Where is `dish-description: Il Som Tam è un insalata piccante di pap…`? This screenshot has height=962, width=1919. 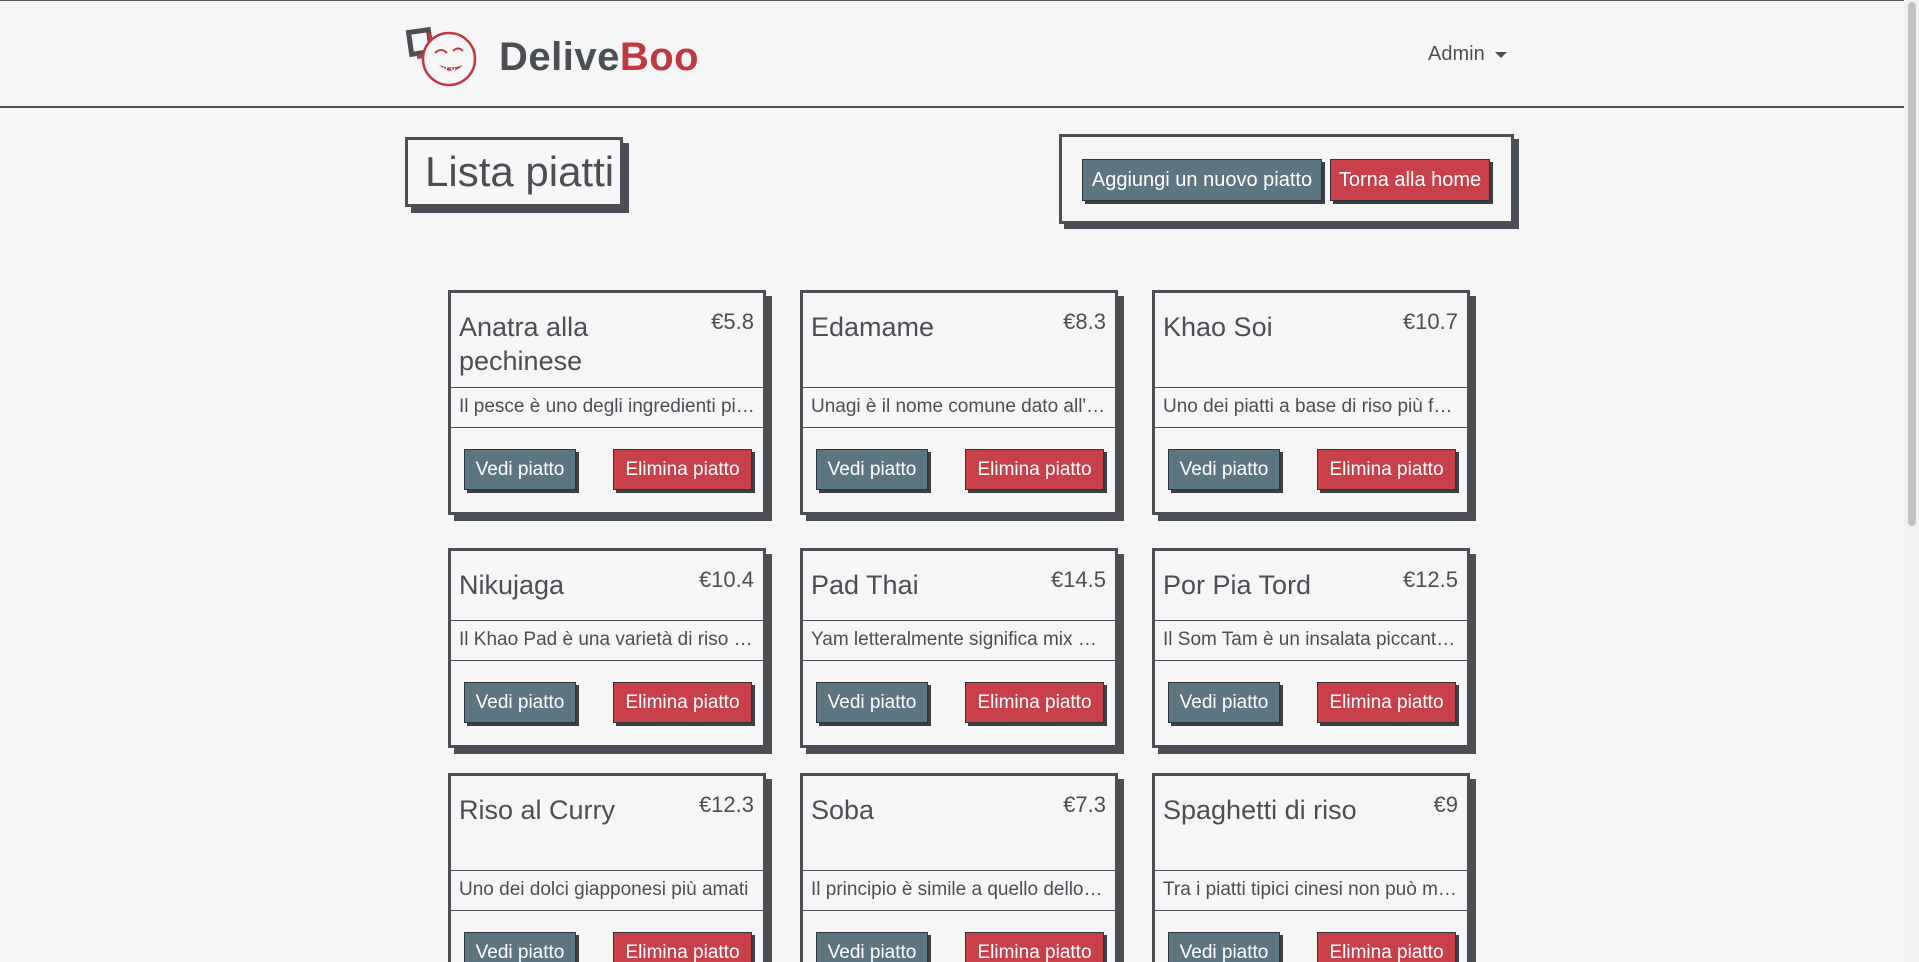 dish-description: Il Som Tam è un insalata piccante di pap… is located at coordinates (1311, 641).